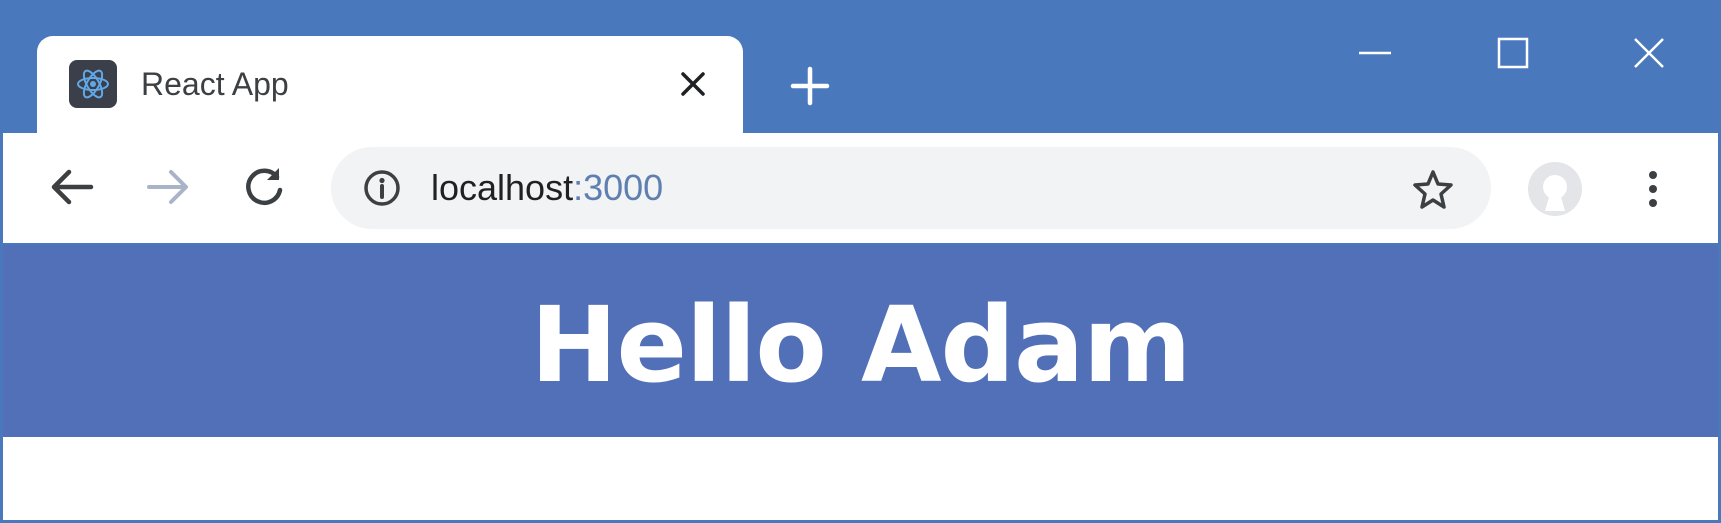 The height and width of the screenshot is (523, 1721). What do you see at coordinates (618, 187) in the screenshot?
I see `url-port: :3000` at bounding box center [618, 187].